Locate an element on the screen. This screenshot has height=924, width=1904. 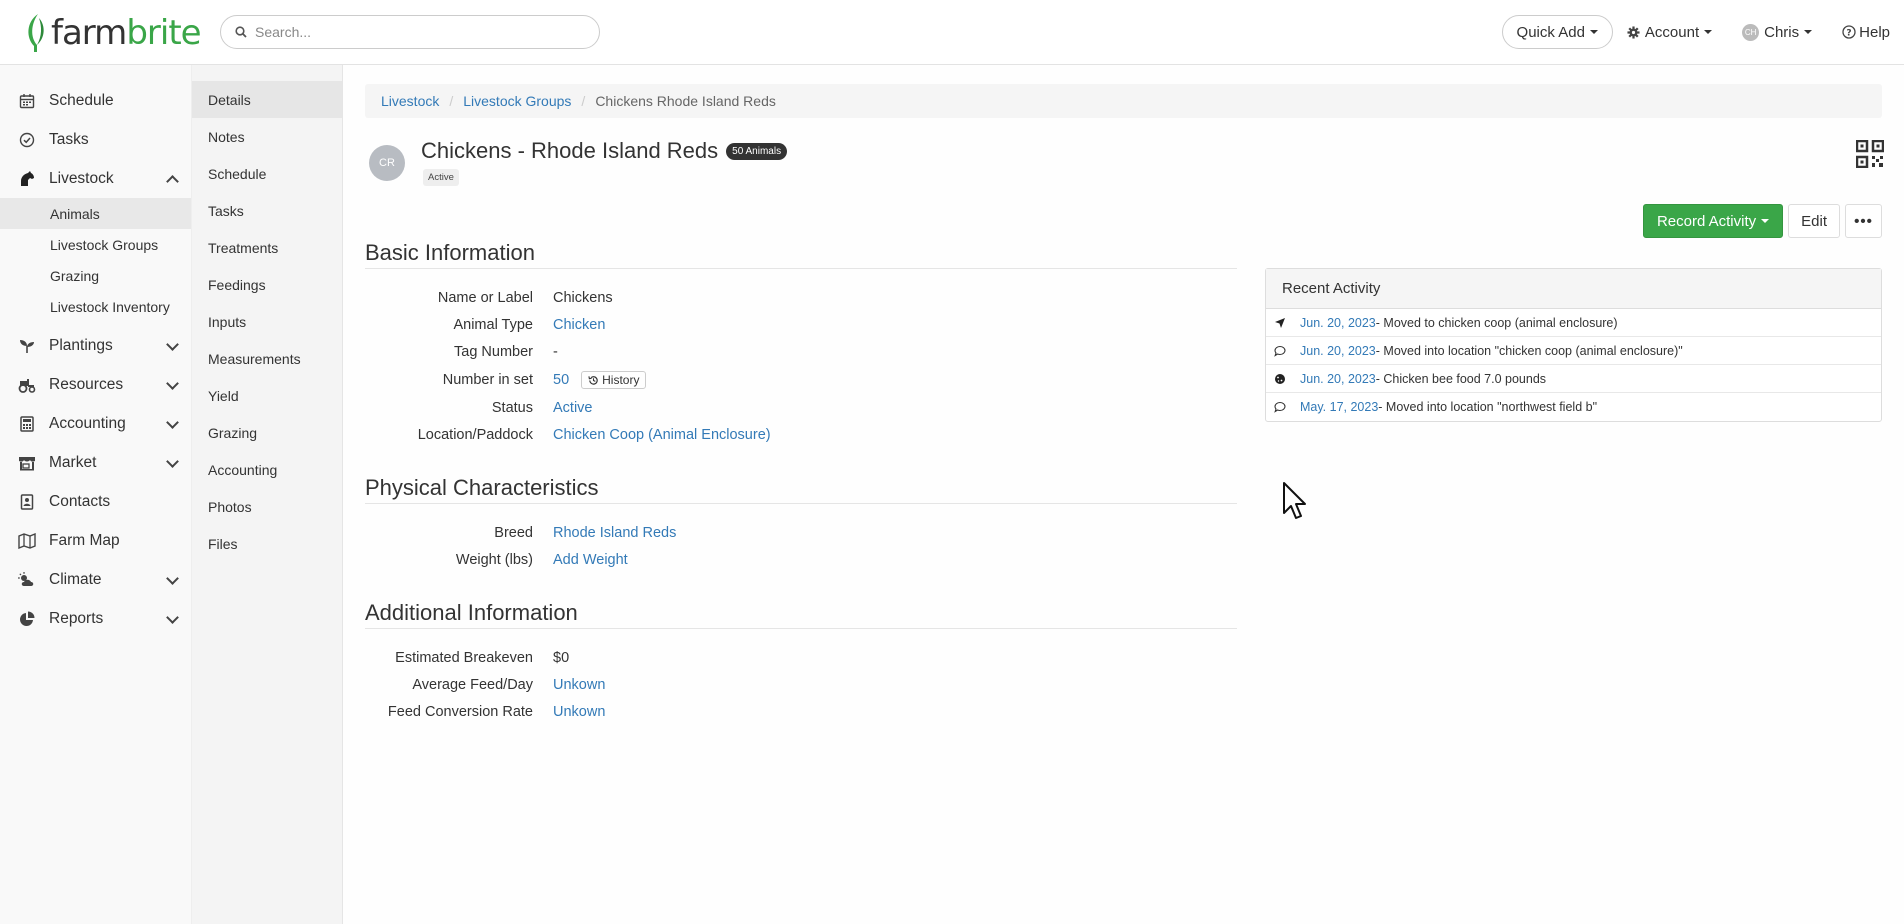
check-circle-icon is located at coordinates (27, 140).